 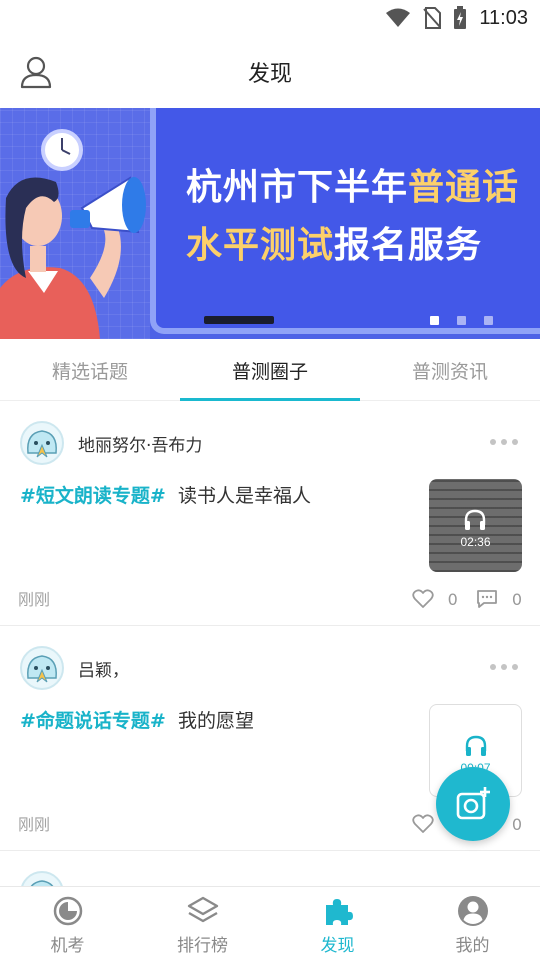 I want to click on post-topic-tag: #短文朗读专题#, so click(x=93, y=496).